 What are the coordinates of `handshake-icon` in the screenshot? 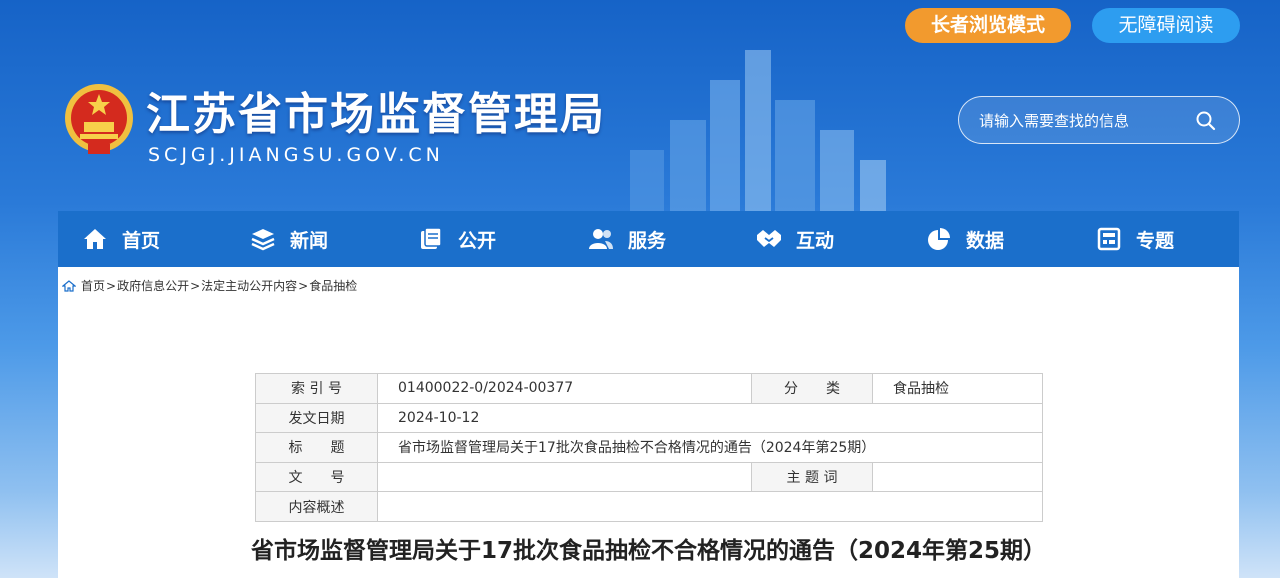 It's located at (769, 238).